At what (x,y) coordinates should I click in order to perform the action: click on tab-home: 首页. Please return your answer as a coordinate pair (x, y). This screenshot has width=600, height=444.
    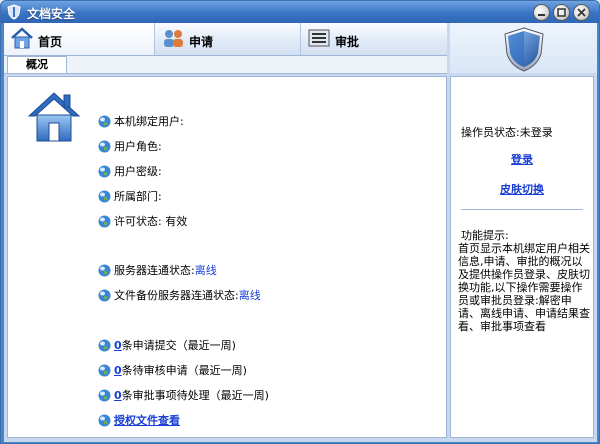
    Looking at the image, I should click on (79, 39).